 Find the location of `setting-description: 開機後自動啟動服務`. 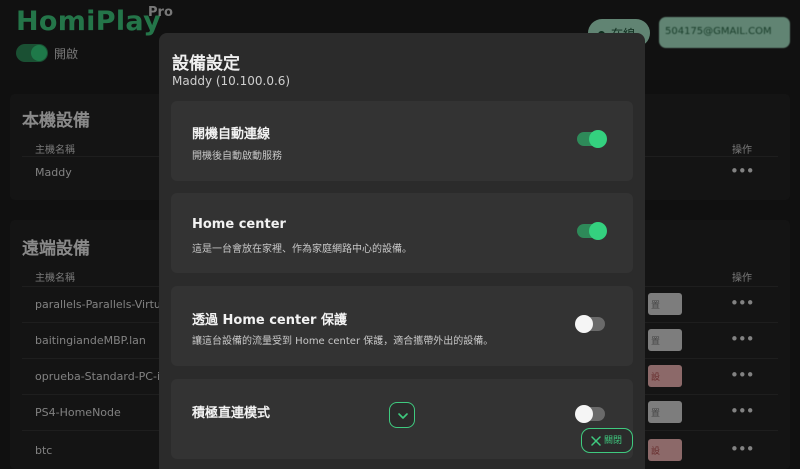

setting-description: 開機後自動啟動服務 is located at coordinates (237, 156).